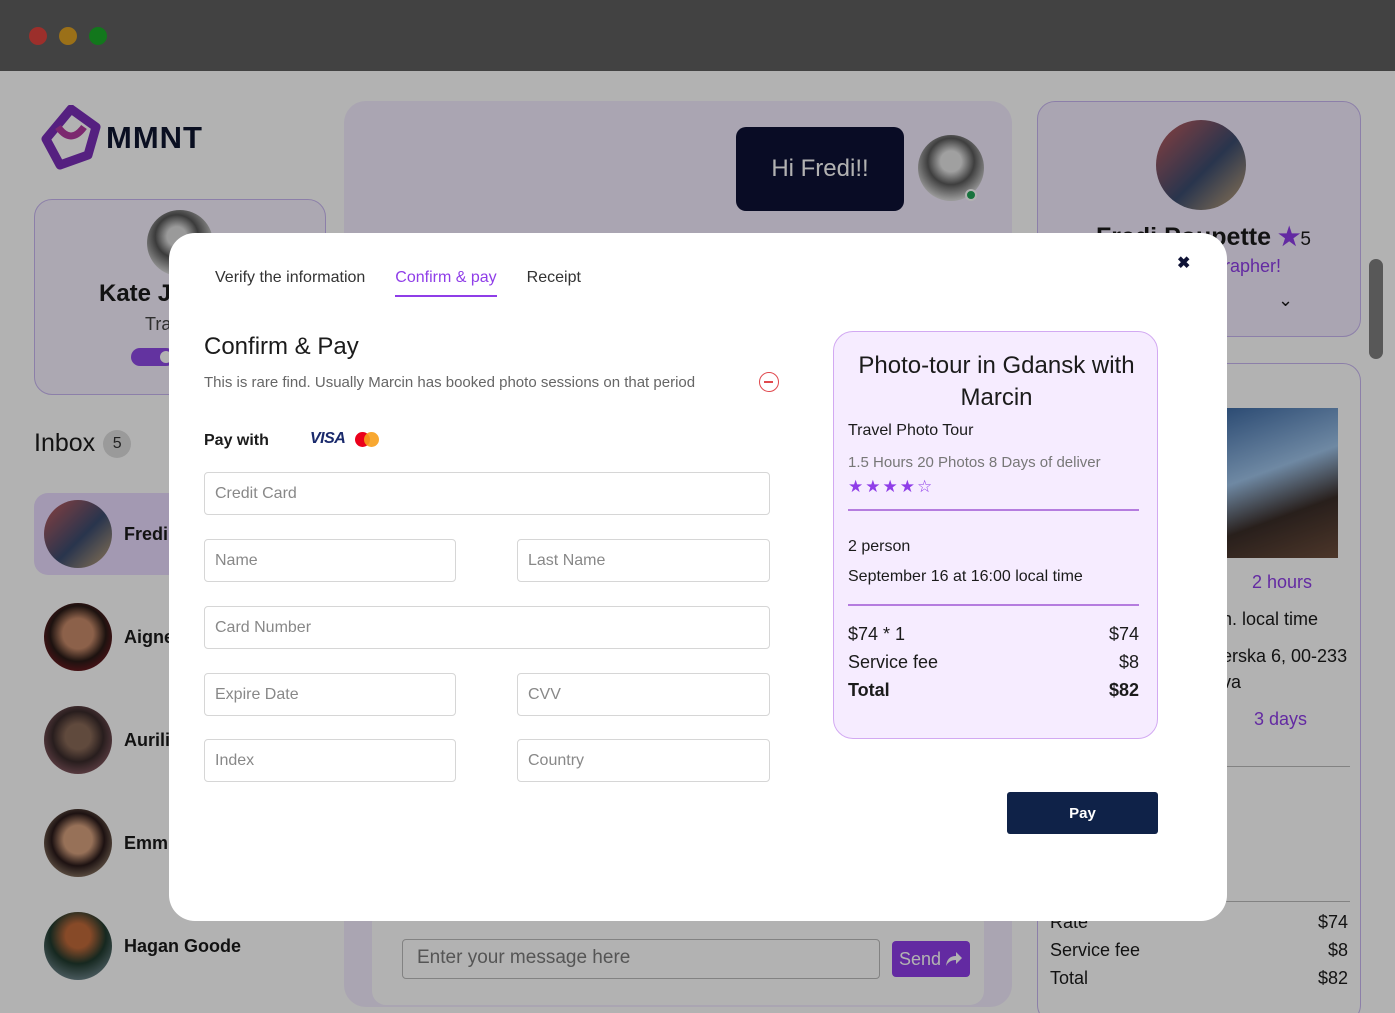 Image resolution: width=1395 pixels, height=1013 pixels. What do you see at coordinates (893, 662) in the screenshot?
I see `fee-label: Service fee` at bounding box center [893, 662].